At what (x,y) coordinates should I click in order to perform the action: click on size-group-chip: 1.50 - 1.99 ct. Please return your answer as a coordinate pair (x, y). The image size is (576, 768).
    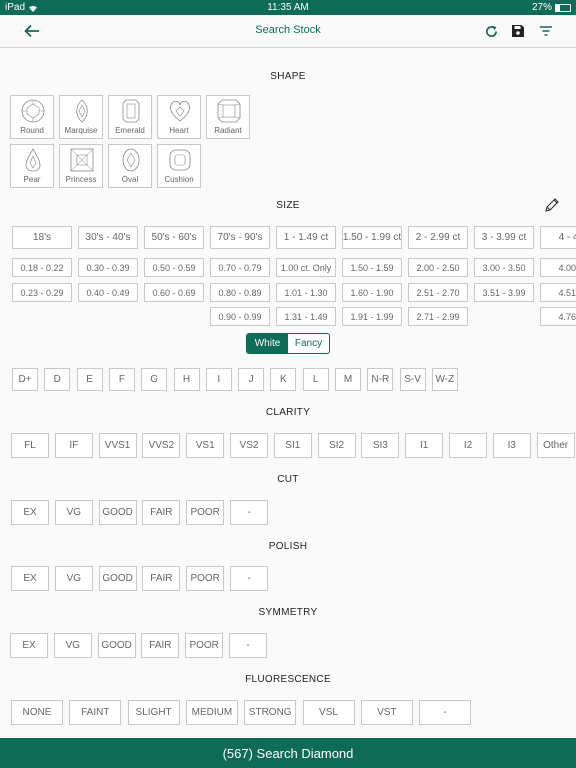
    Looking at the image, I should click on (372, 237).